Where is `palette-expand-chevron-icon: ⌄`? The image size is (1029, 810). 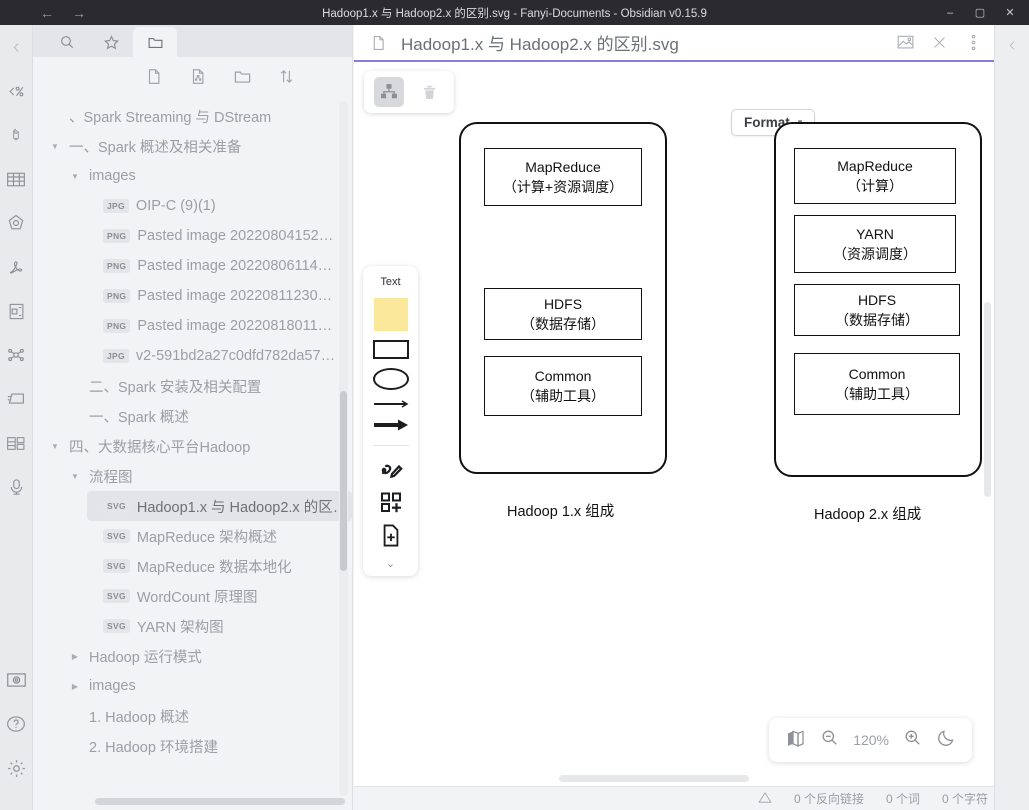
palette-expand-chevron-icon: ⌄ is located at coordinates (390, 563).